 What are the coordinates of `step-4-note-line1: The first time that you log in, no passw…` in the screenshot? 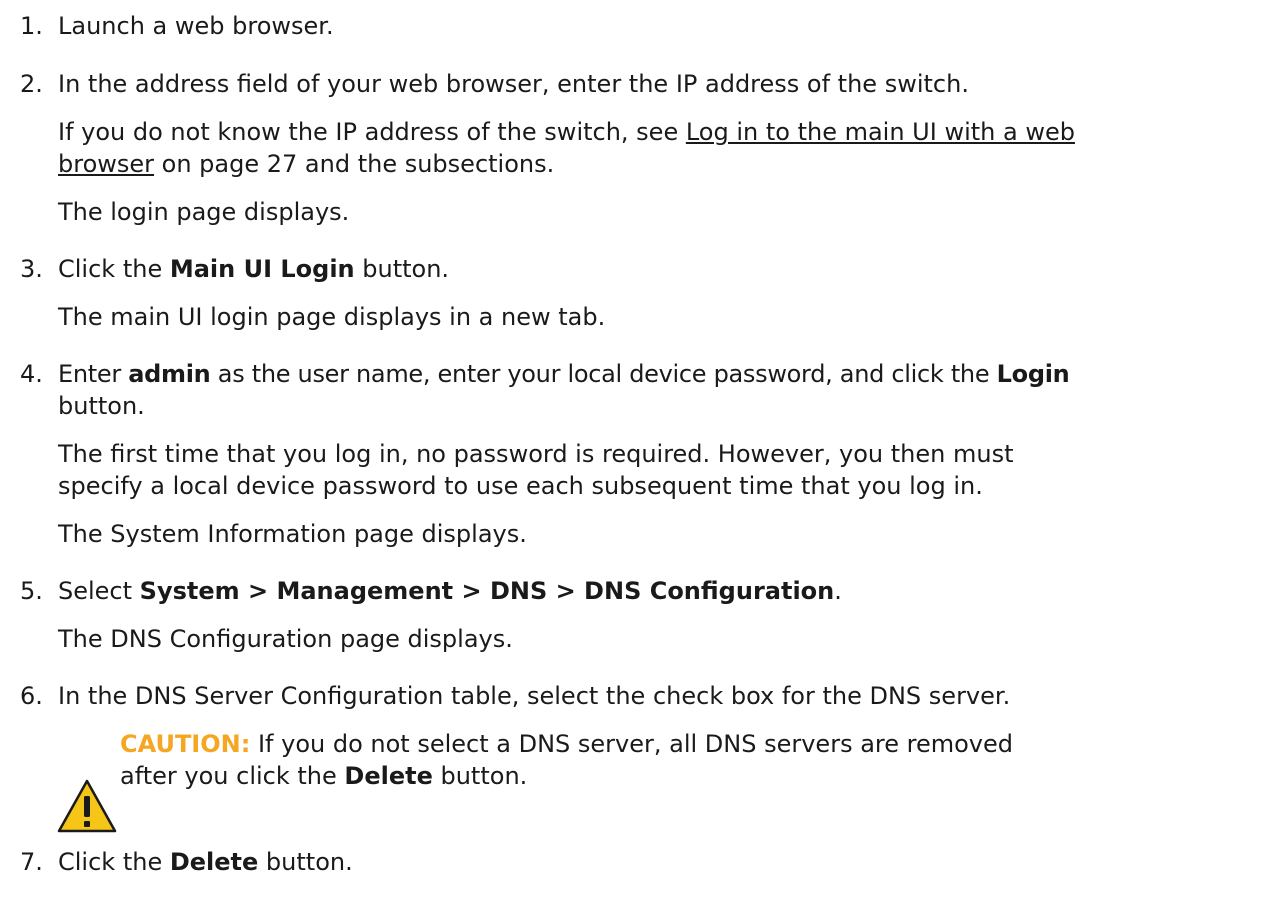 It's located at (536, 454).